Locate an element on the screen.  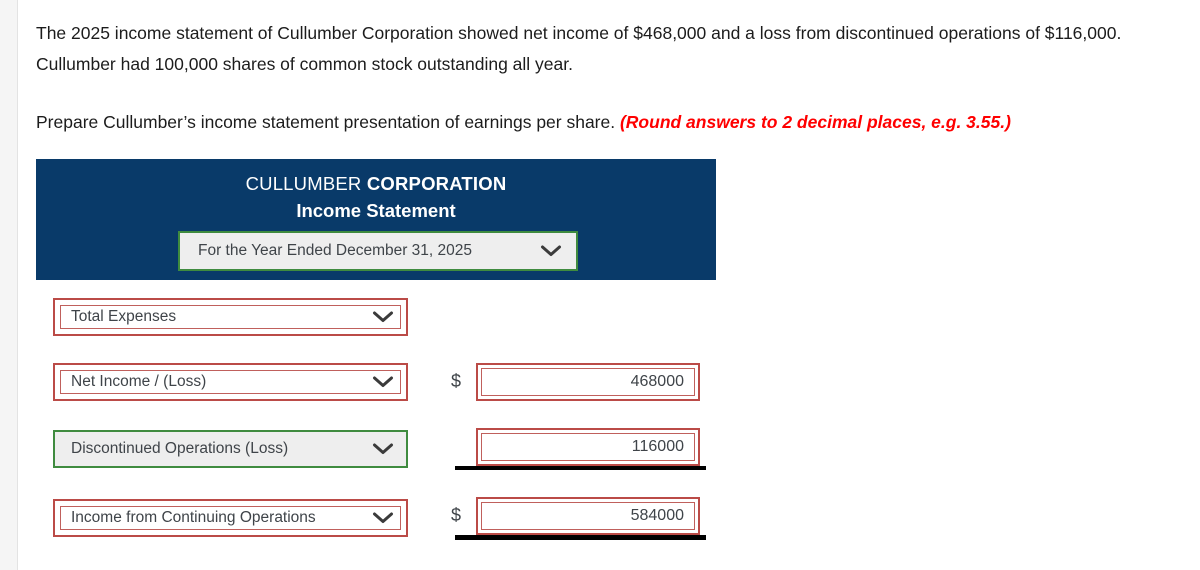
amount-input-row-3: 116000 is located at coordinates (588, 447).